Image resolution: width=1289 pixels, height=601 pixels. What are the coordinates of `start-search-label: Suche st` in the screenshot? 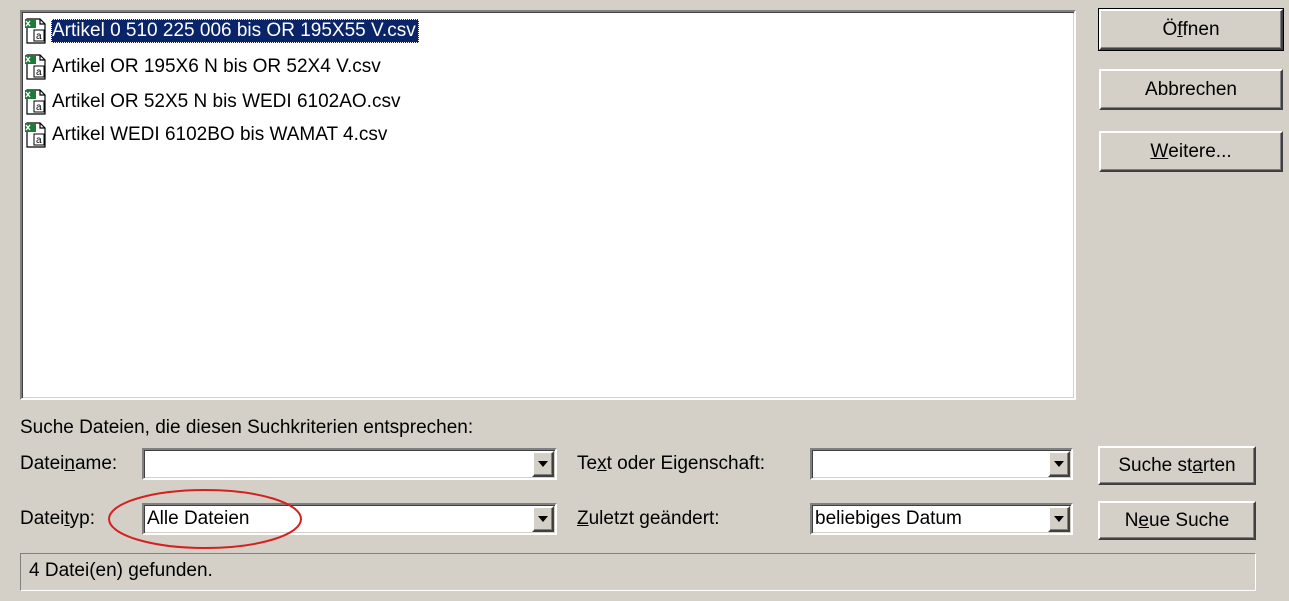 It's located at (1155, 465).